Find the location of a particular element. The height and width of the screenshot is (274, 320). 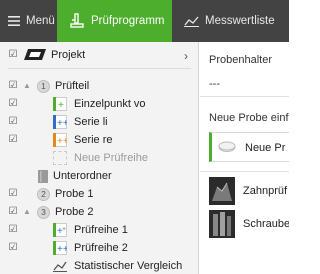

statistik-label: Statistischer Vergleich is located at coordinates (128, 266).